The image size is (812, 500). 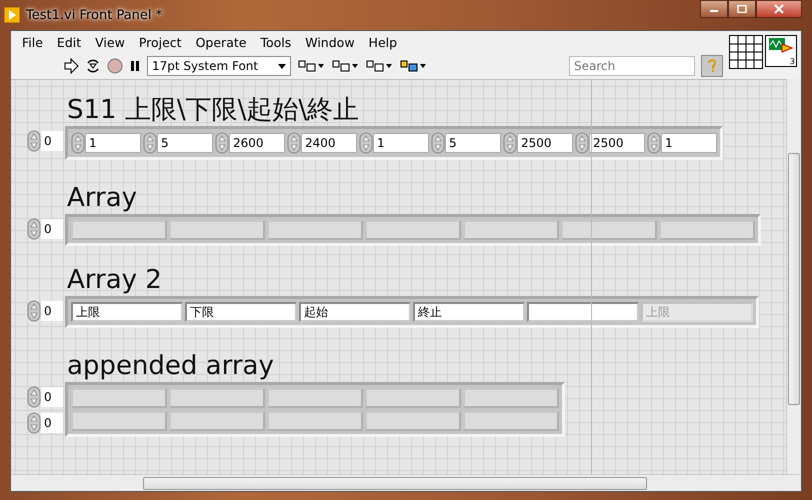 What do you see at coordinates (746, 52) in the screenshot?
I see `connector-pane-icon` at bounding box center [746, 52].